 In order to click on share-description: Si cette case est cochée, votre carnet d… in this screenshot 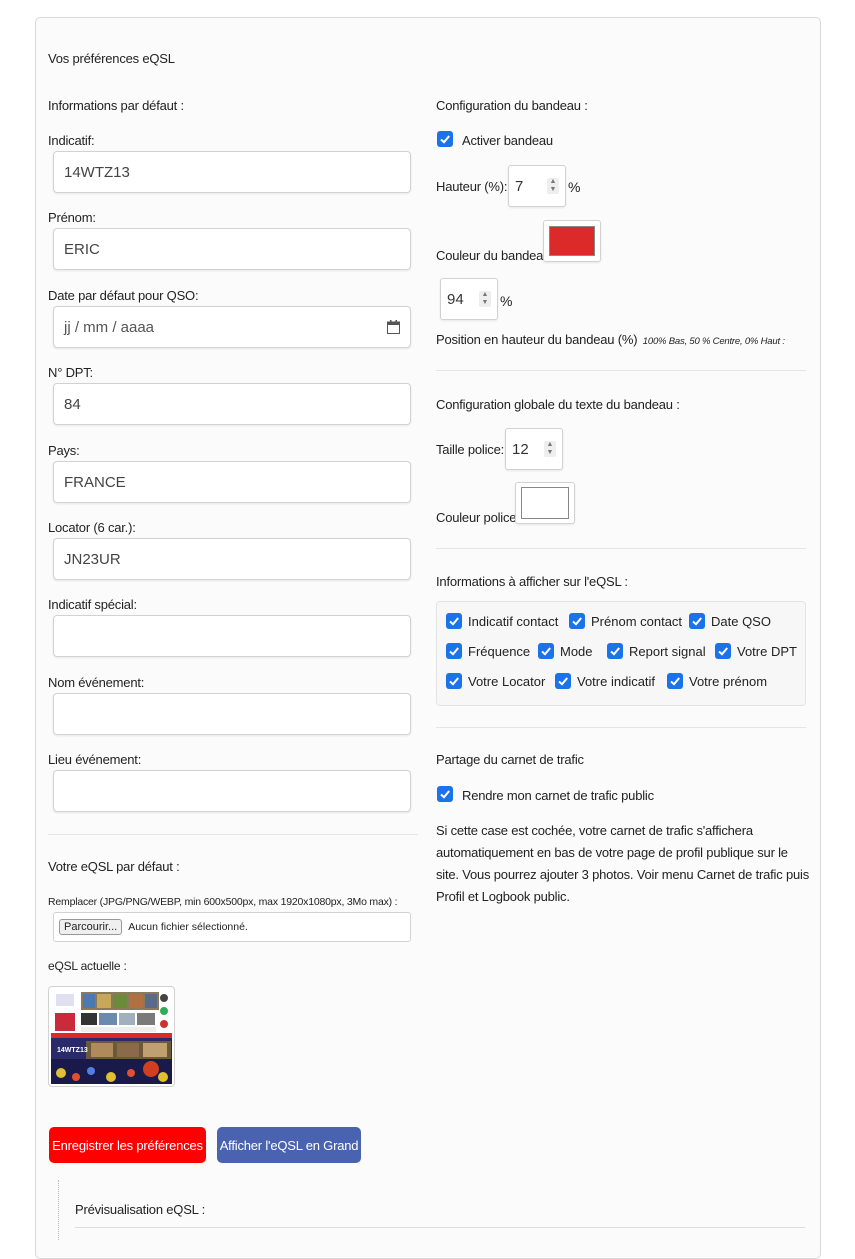, I will do `click(623, 863)`.